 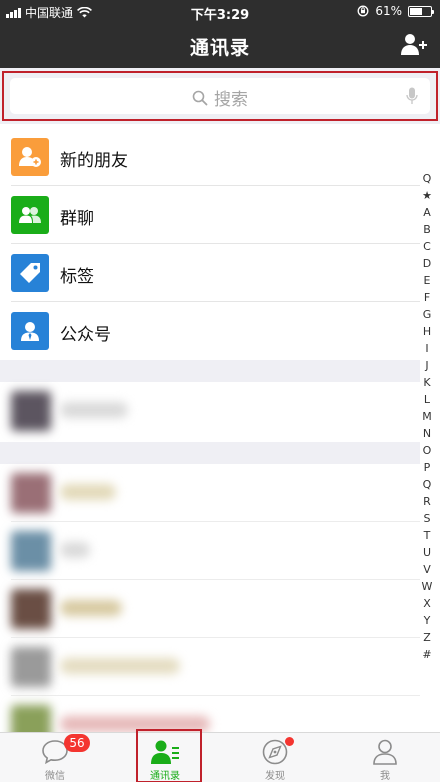 I want to click on tab-discover: 发现, so click(x=275, y=757).